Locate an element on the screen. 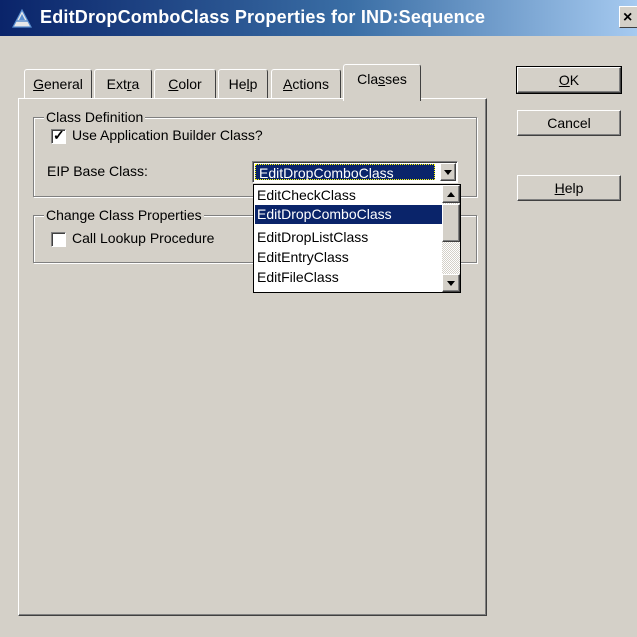 Image resolution: width=637 pixels, height=637 pixels. tab-label-part: olor is located at coordinates (190, 84).